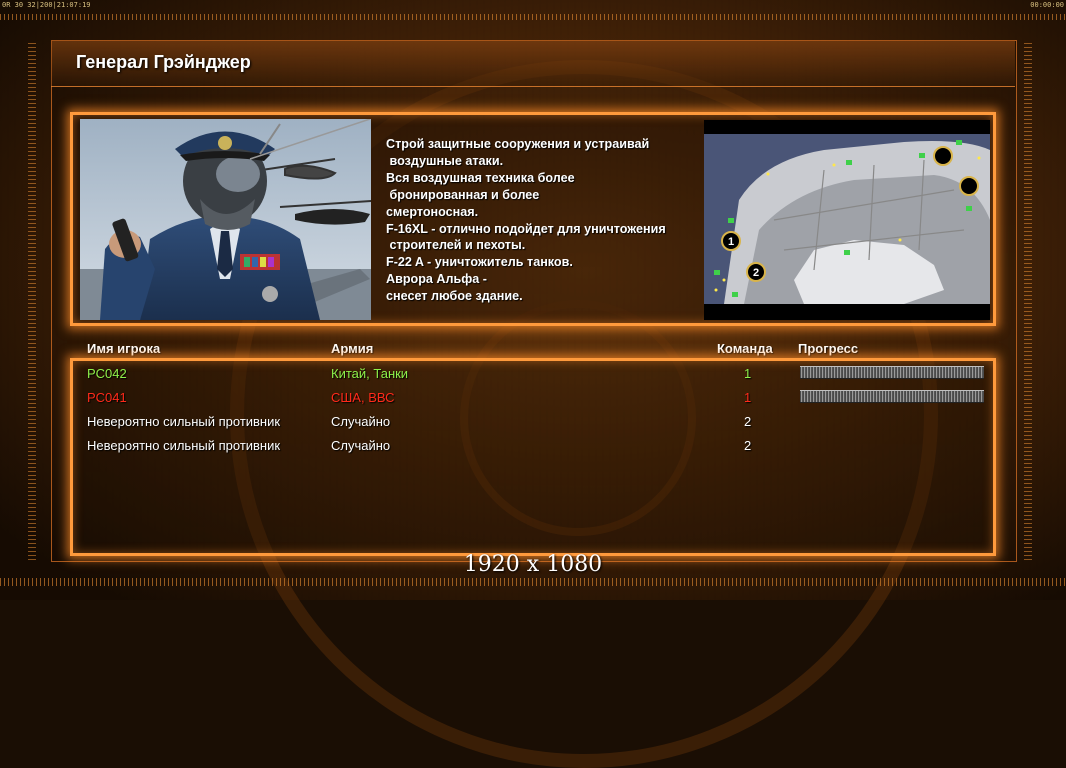 The width and height of the screenshot is (1066, 768). I want to click on description-line: снесет любое здание., so click(454, 296).